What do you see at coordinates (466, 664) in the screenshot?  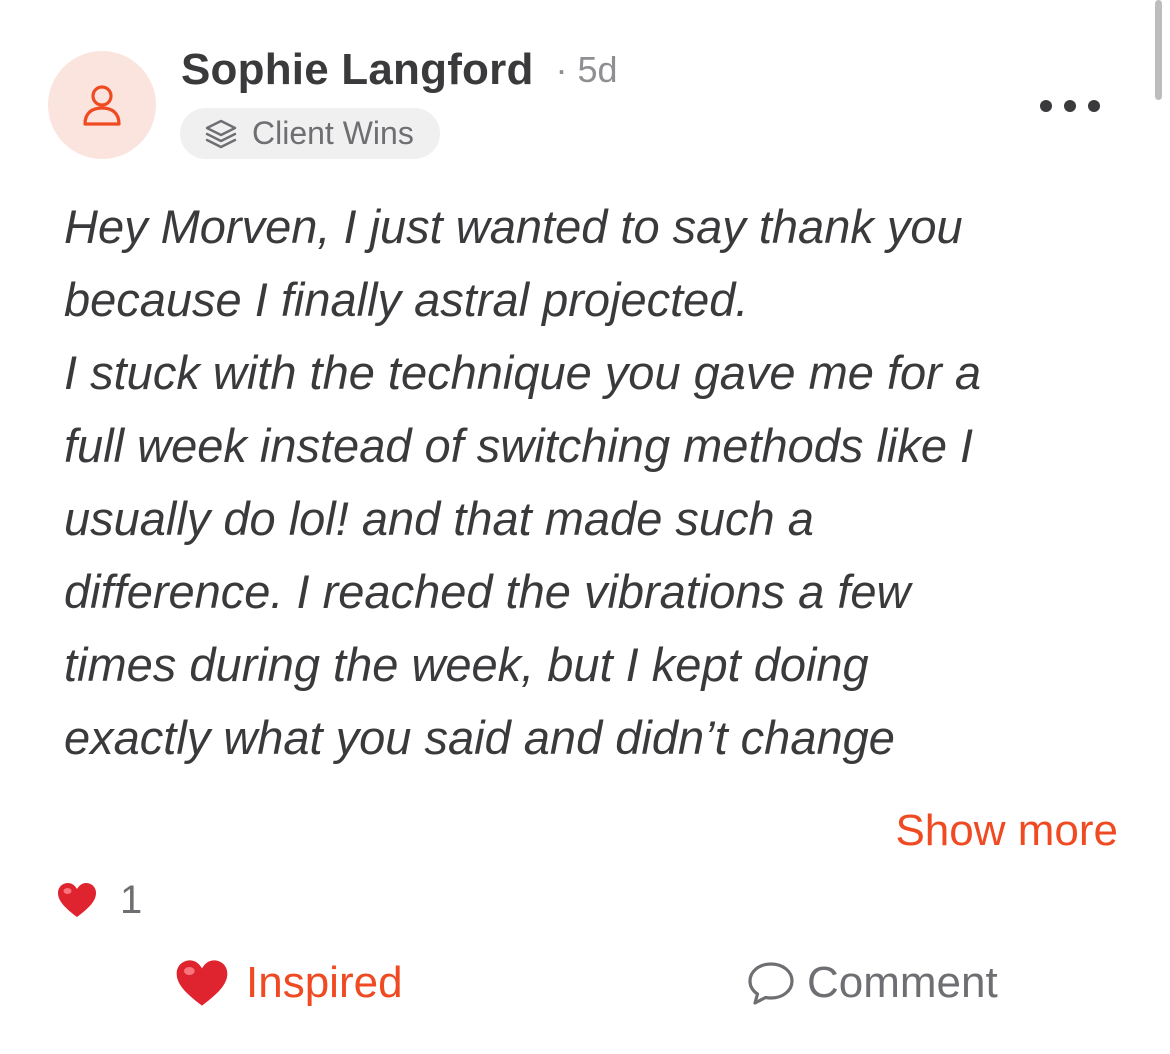 I see `post-body-line: times during the week, but I kept doing` at bounding box center [466, 664].